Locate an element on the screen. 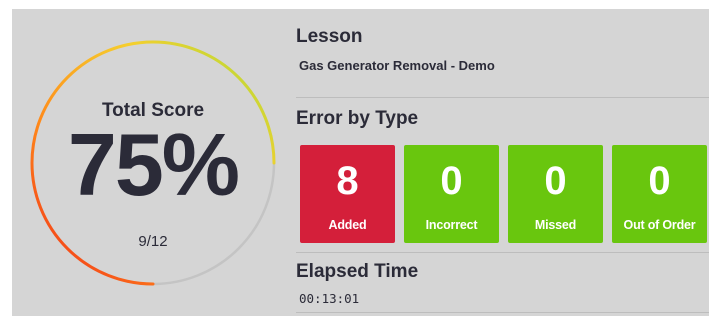 Image resolution: width=719 pixels, height=316 pixels. error-type-label: Added is located at coordinates (347, 225).